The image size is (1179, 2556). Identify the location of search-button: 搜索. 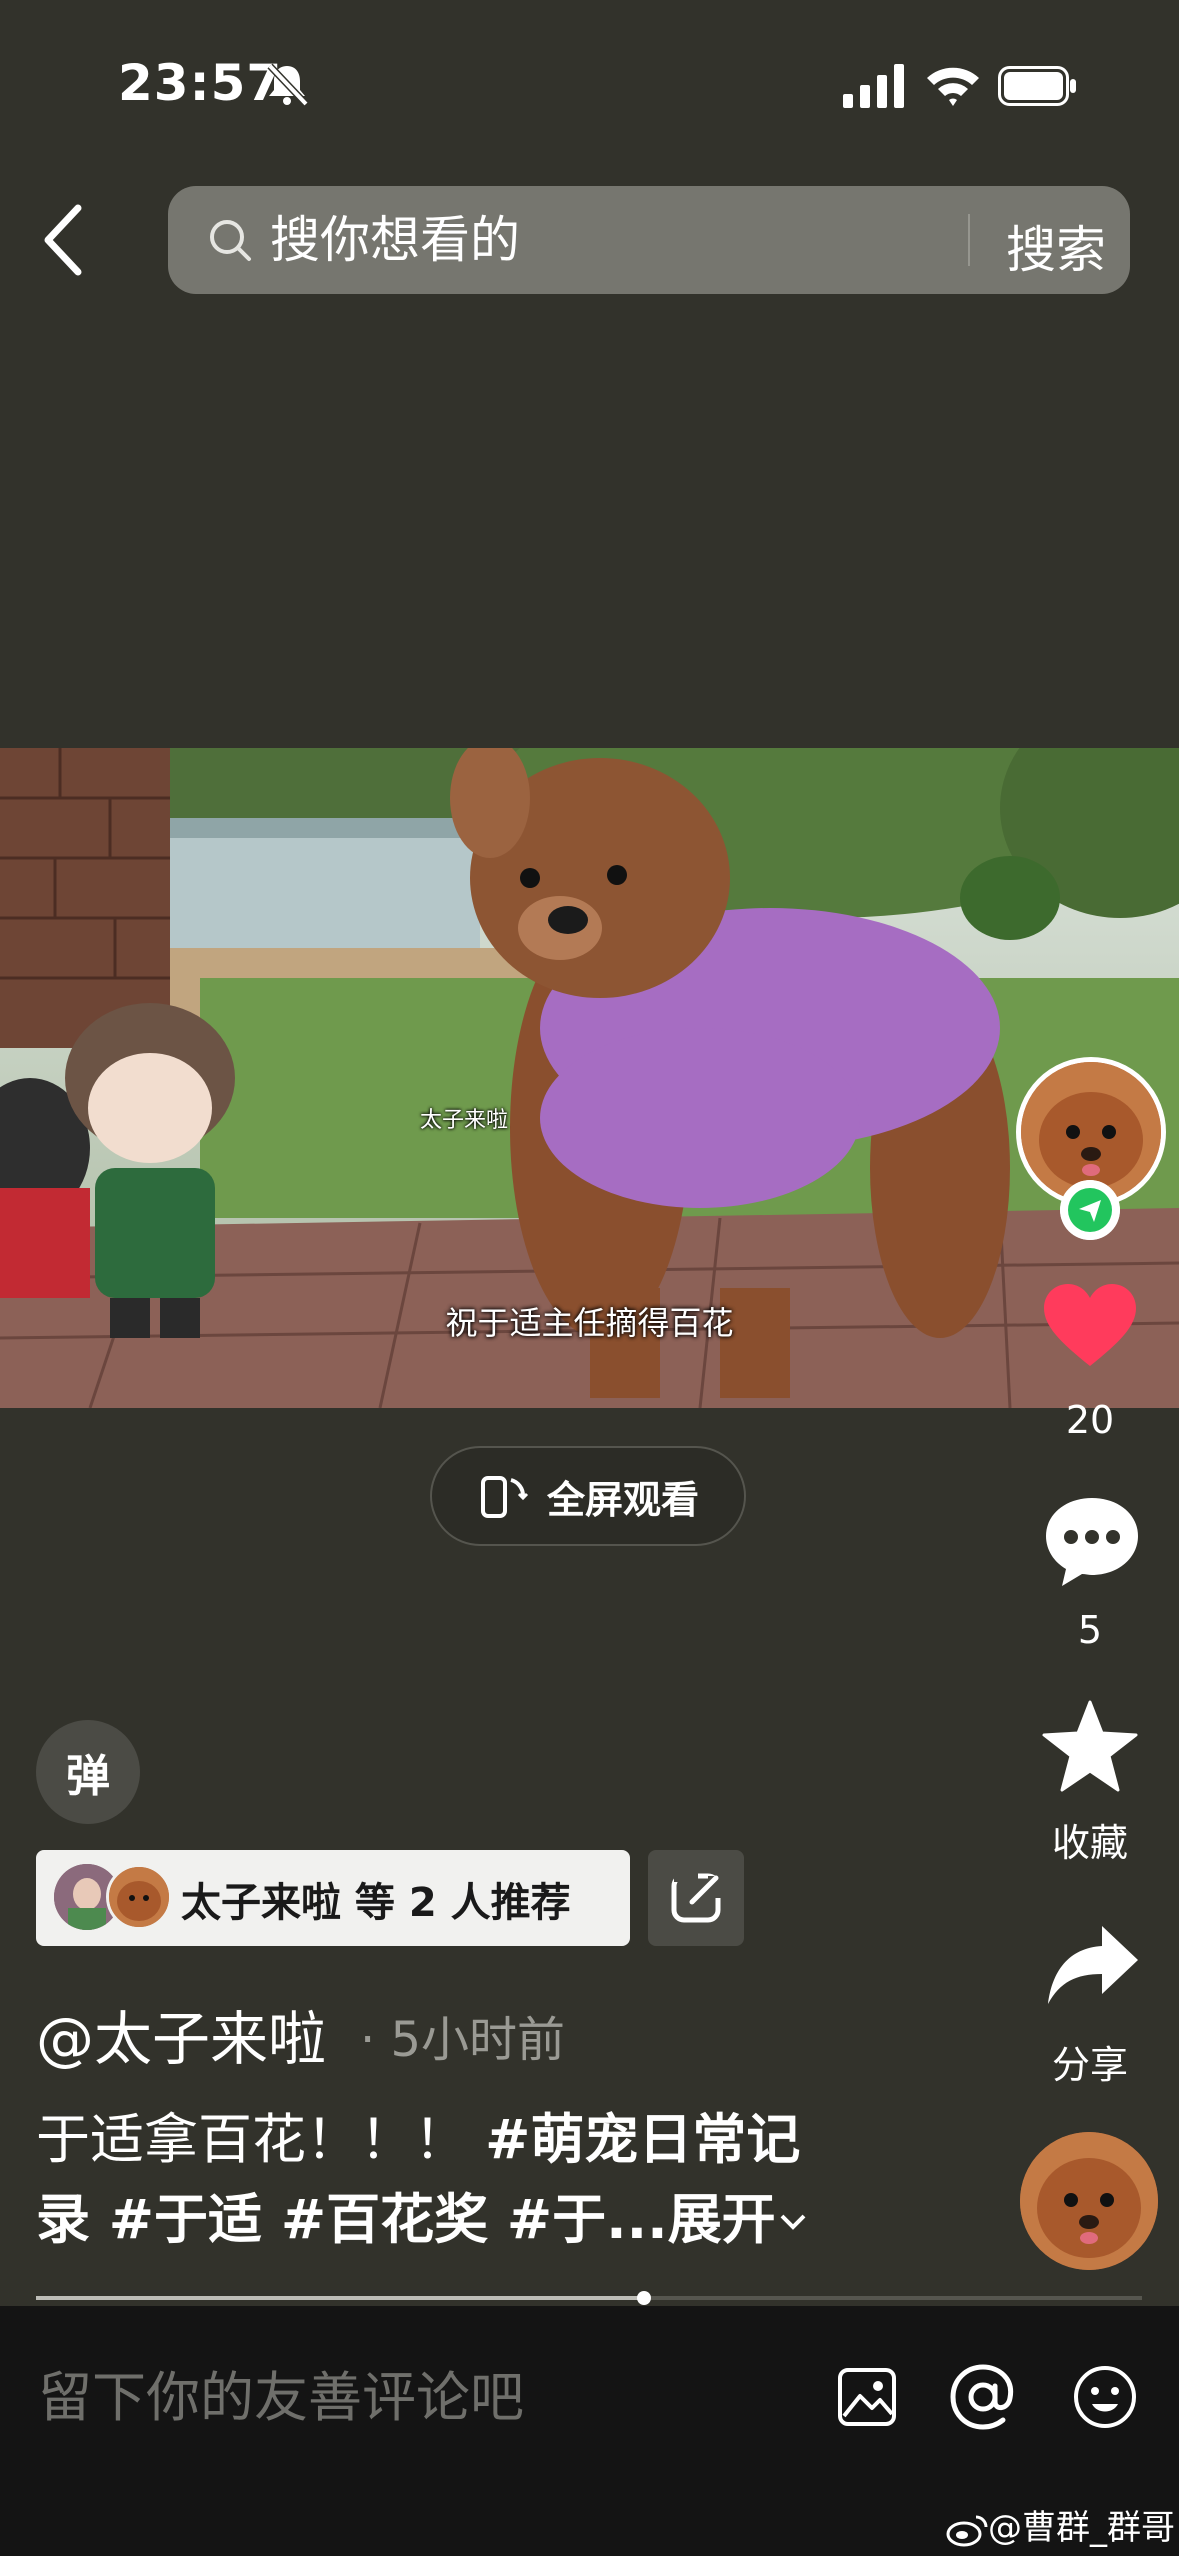
(1056, 246).